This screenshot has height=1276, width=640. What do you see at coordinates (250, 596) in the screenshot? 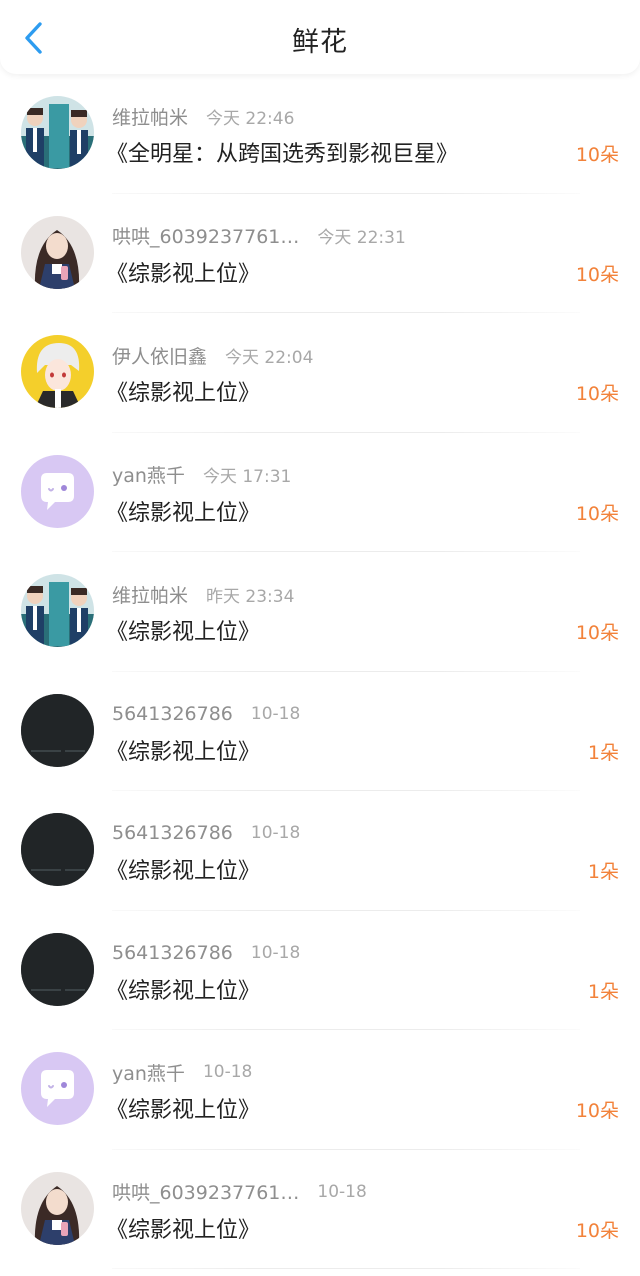
I see `timestamp: 昨天 23:34` at bounding box center [250, 596].